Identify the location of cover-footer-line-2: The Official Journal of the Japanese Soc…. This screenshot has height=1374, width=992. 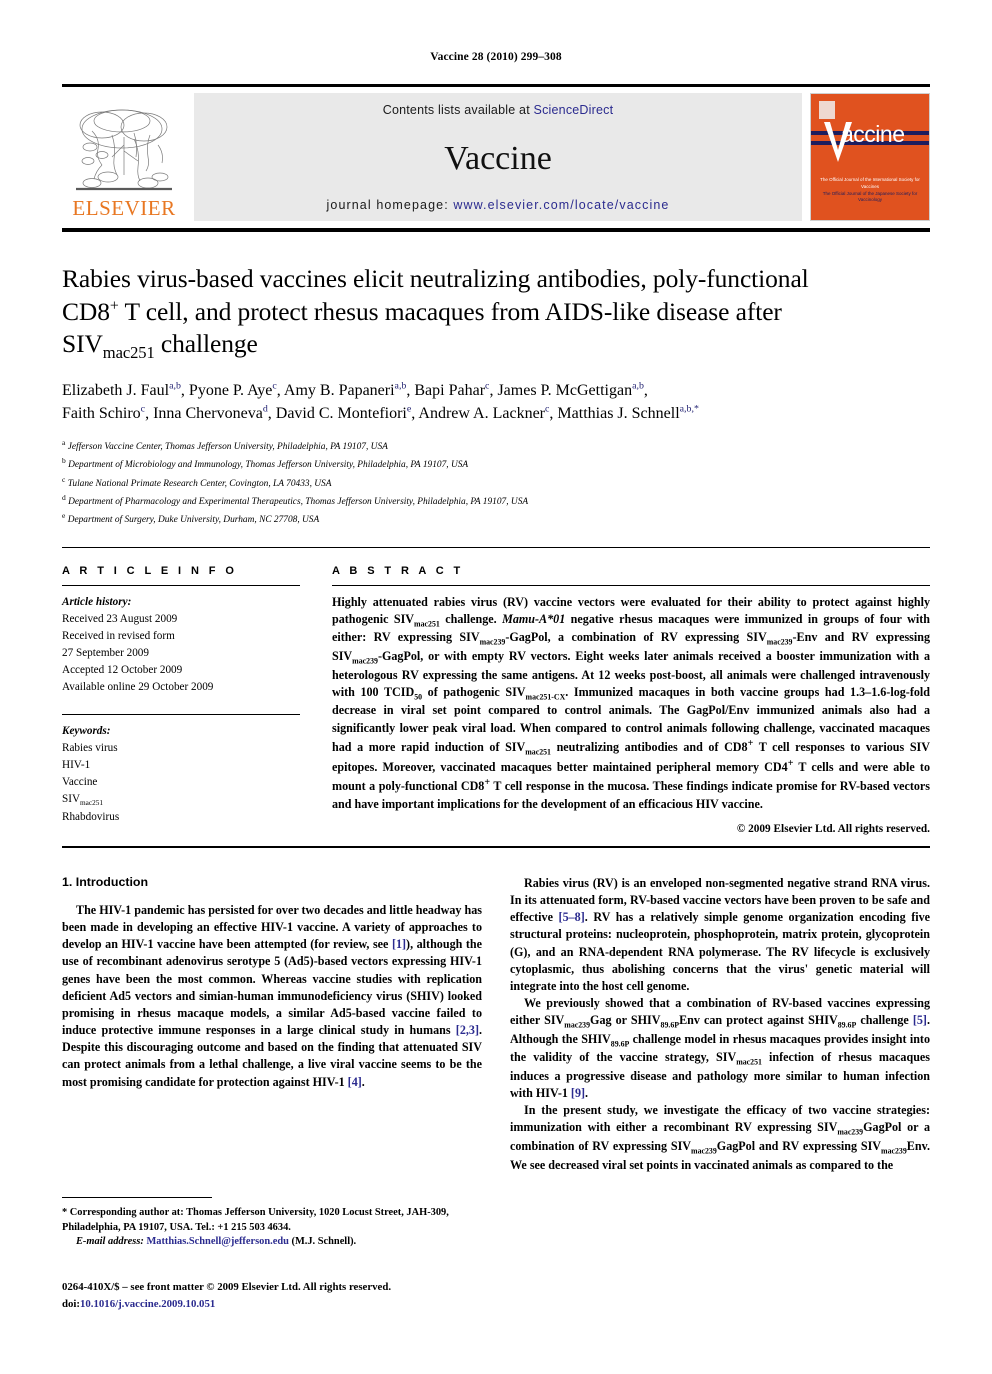
(870, 196).